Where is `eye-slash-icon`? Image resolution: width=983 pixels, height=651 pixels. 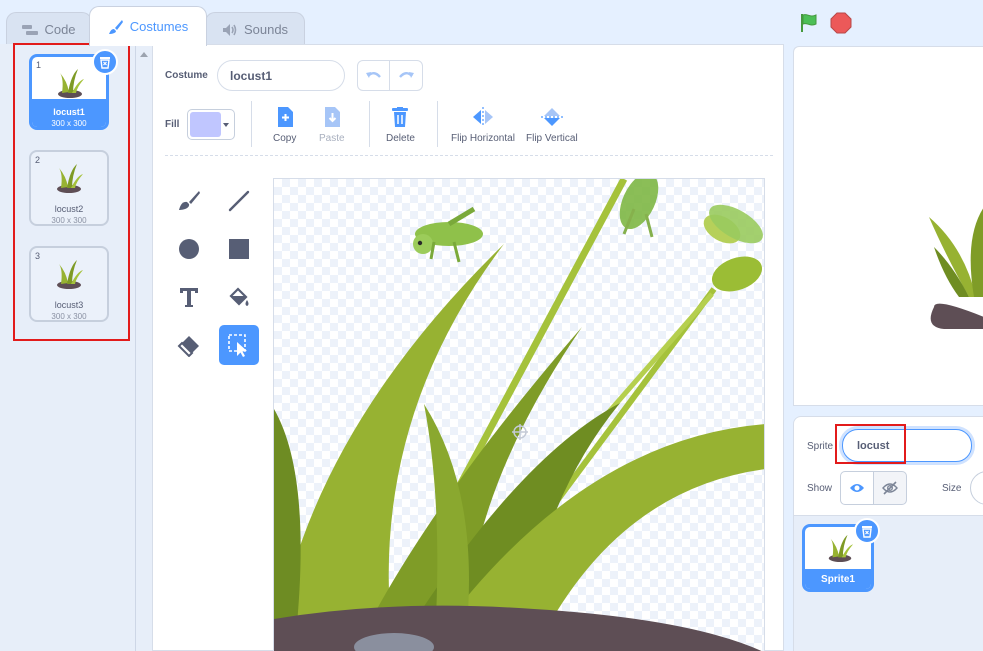 eye-slash-icon is located at coordinates (890, 488).